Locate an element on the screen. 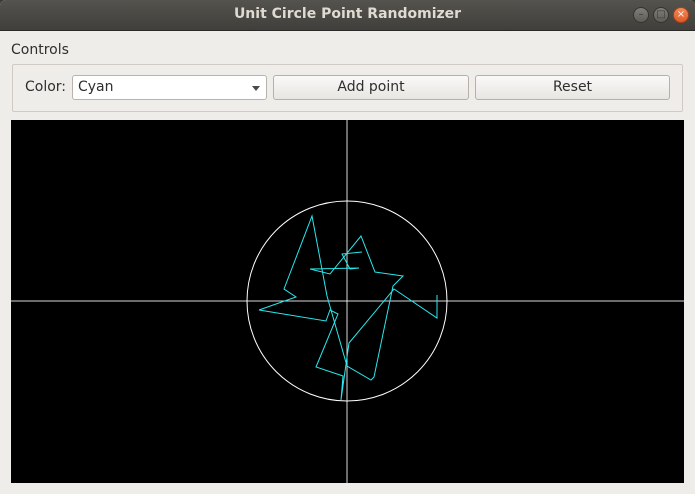 This screenshot has width=695, height=494. reset-button: Reset is located at coordinates (572, 87).